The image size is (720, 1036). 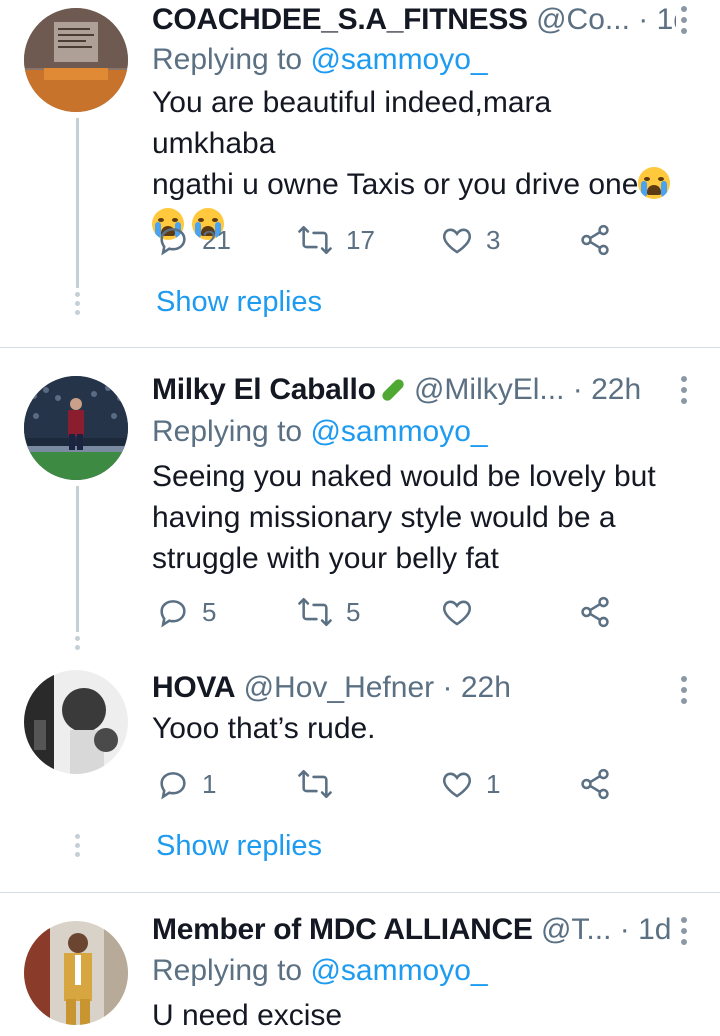 I want to click on display-name-text: Milky El Caballo, so click(x=264, y=389).